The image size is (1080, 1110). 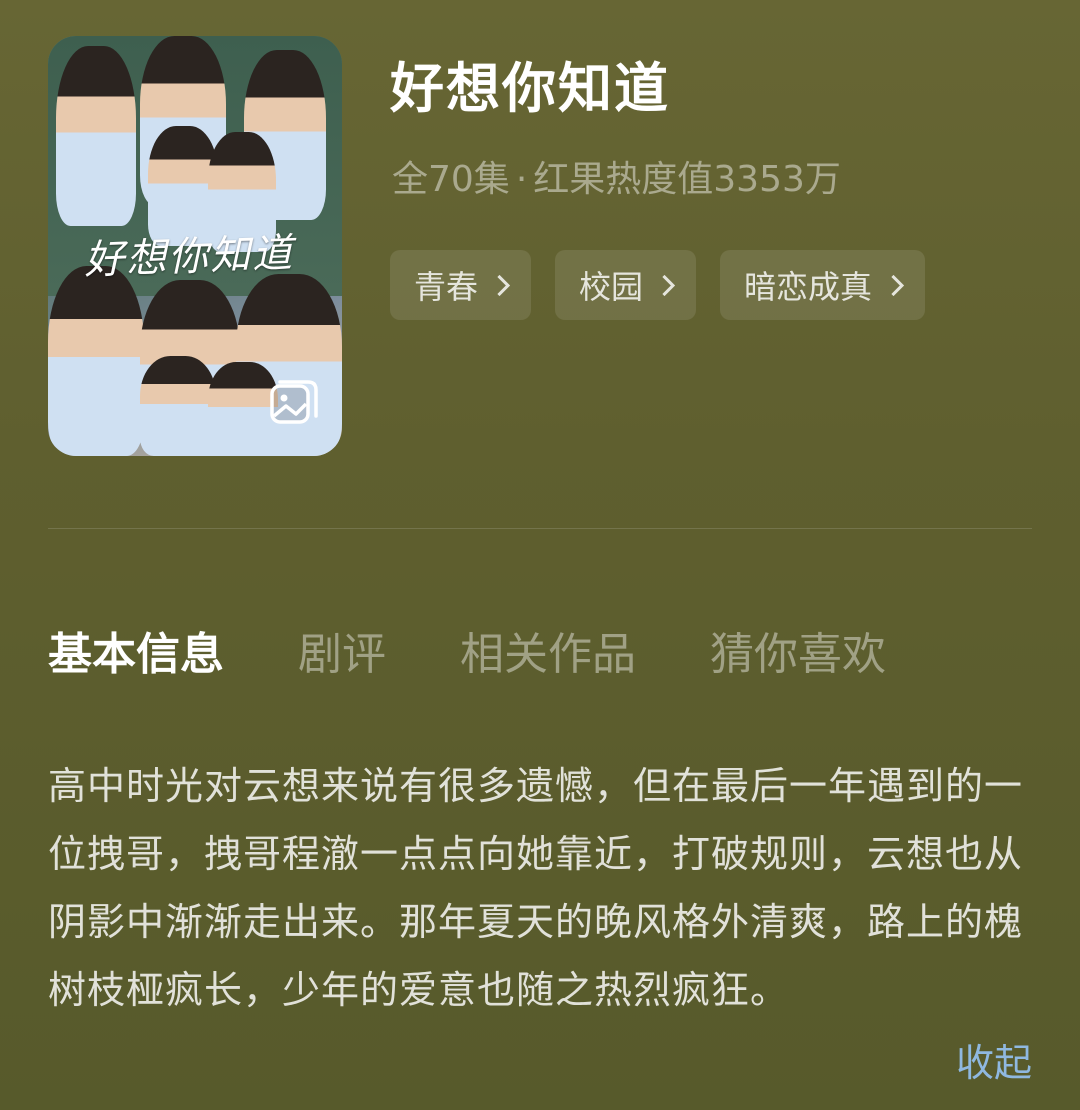 I want to click on drama-title: 好想你知道, so click(x=530, y=88).